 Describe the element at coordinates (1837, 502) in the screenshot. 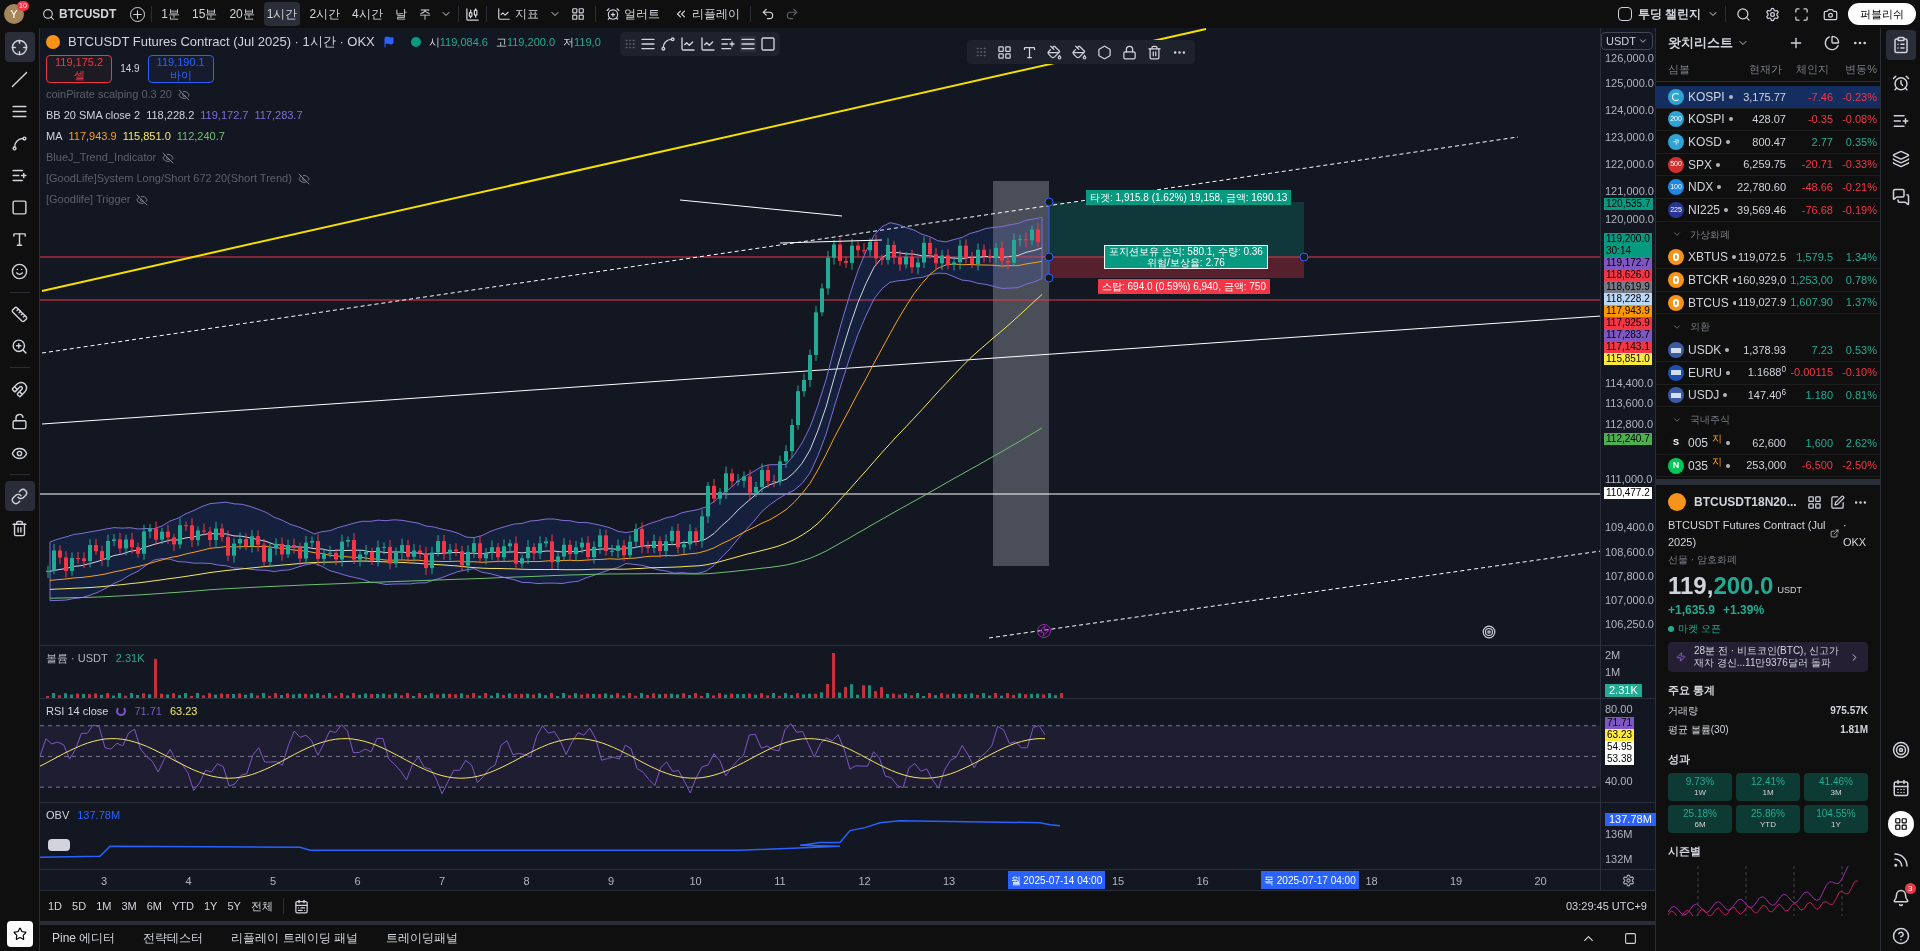

I see `edit-icon` at that location.